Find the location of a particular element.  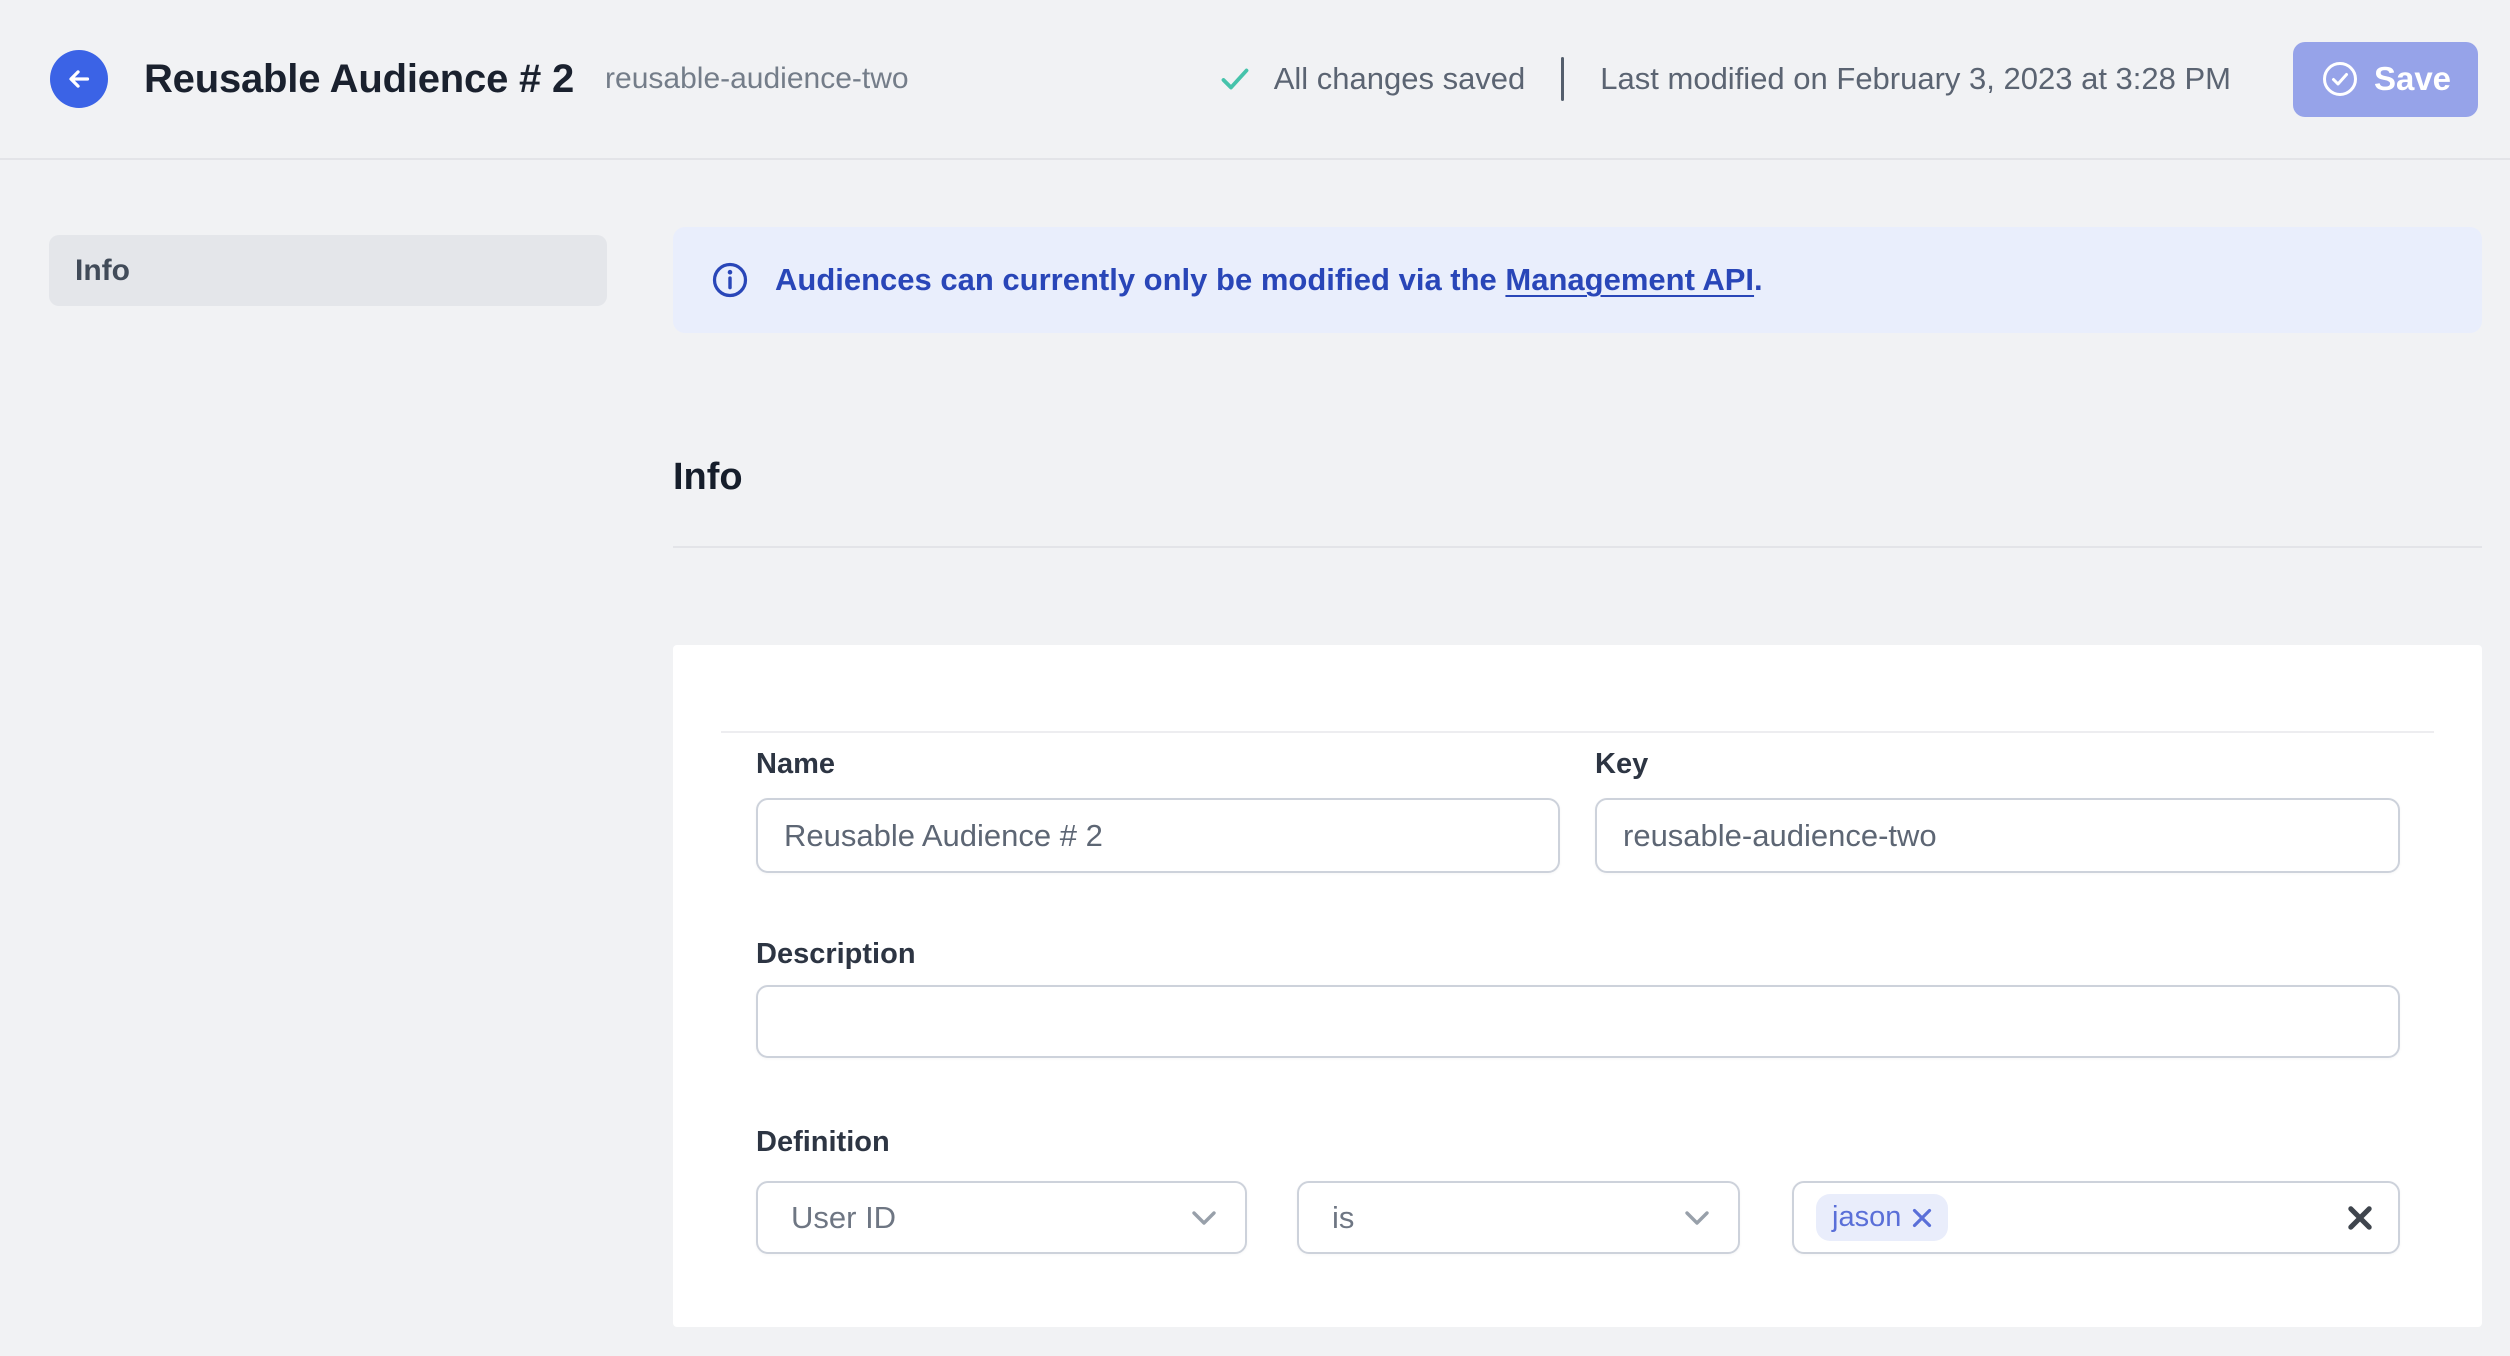

trait-select-value: User ID is located at coordinates (844, 1217).